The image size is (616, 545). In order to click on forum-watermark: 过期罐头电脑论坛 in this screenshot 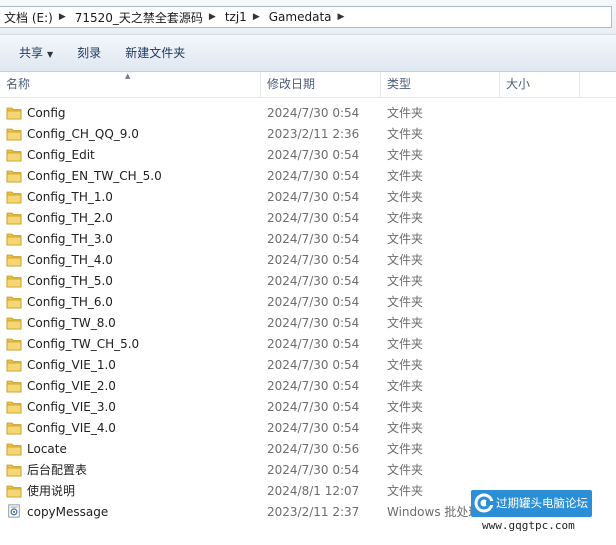, I will do `click(531, 503)`.